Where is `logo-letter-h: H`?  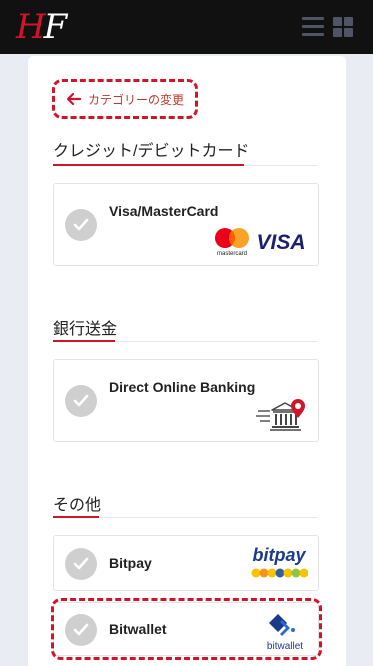
logo-letter-h: H is located at coordinates (31, 27).